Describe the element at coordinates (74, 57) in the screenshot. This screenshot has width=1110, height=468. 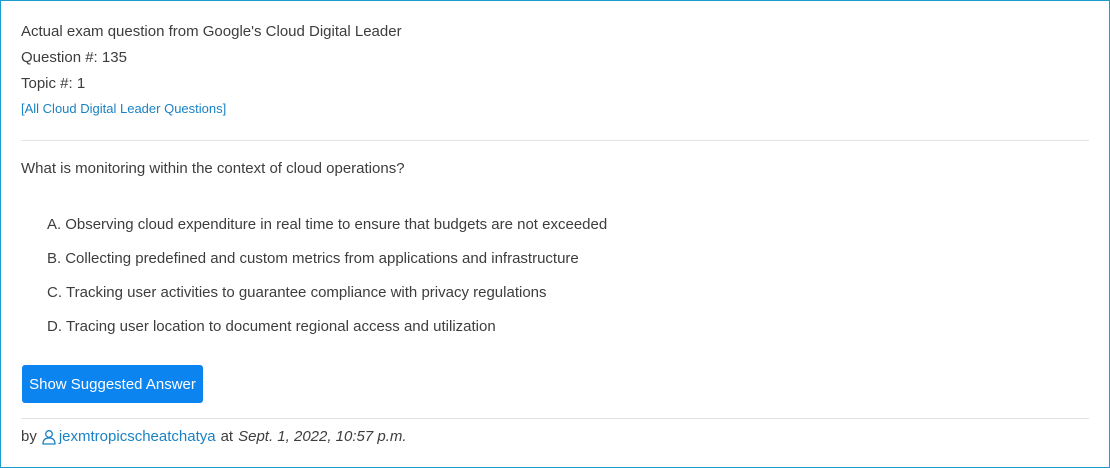
I see `question-number: Question #: 135` at that location.